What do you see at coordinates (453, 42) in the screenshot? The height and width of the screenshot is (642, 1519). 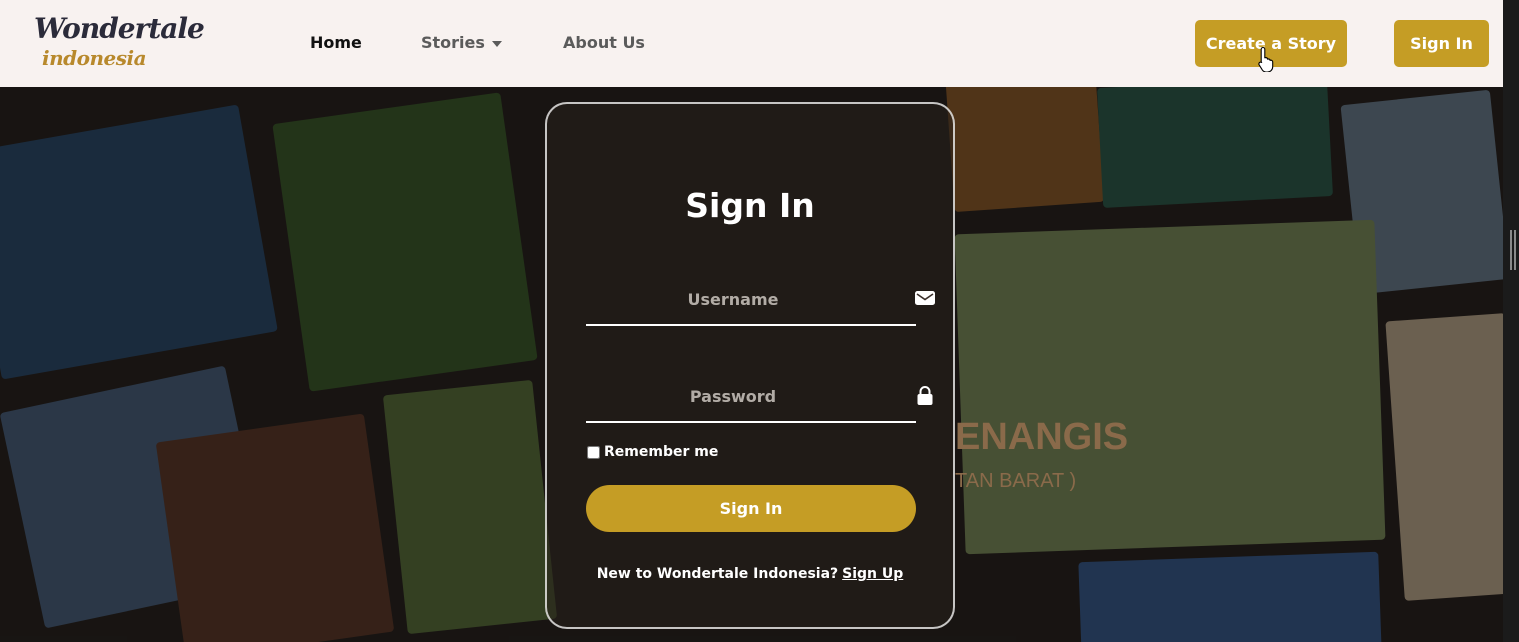 I see `nav-stories-label: Stories` at bounding box center [453, 42].